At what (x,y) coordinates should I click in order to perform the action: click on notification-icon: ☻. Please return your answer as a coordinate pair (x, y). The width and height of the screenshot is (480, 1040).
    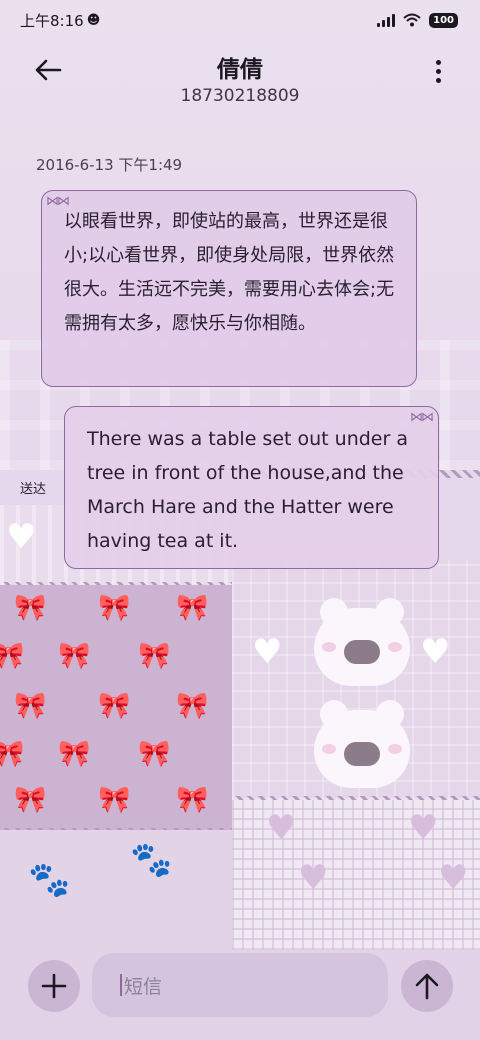
    Looking at the image, I should click on (93, 20).